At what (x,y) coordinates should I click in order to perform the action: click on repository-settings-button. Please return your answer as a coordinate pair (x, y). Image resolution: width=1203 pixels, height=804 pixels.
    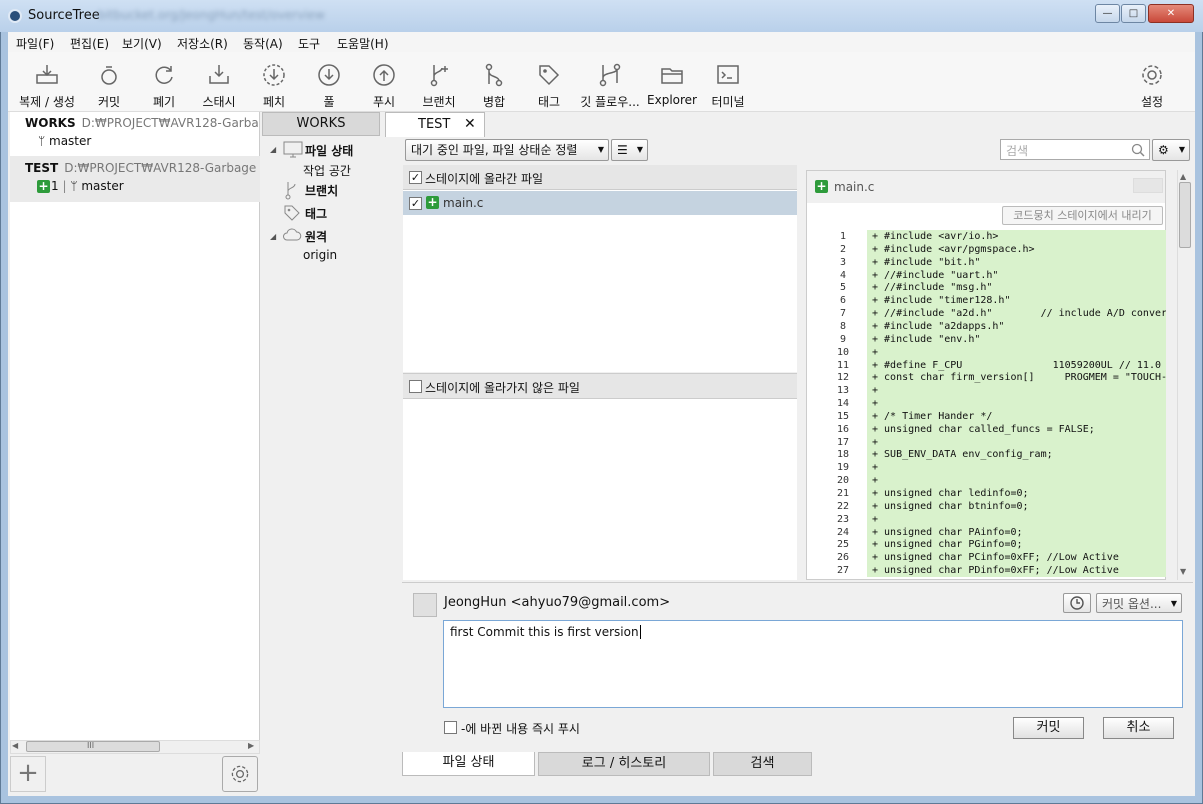
    Looking at the image, I should click on (240, 774).